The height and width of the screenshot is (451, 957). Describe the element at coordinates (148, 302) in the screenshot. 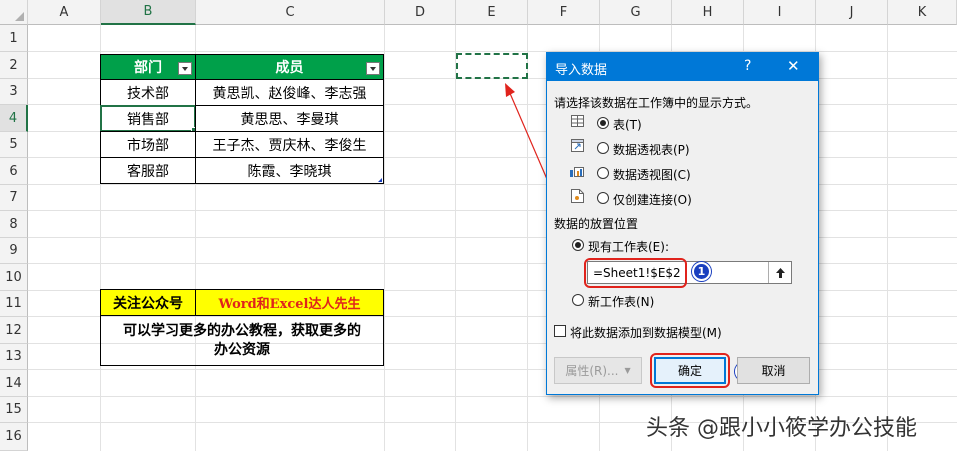

I see `notice-label: 关注公众号` at that location.